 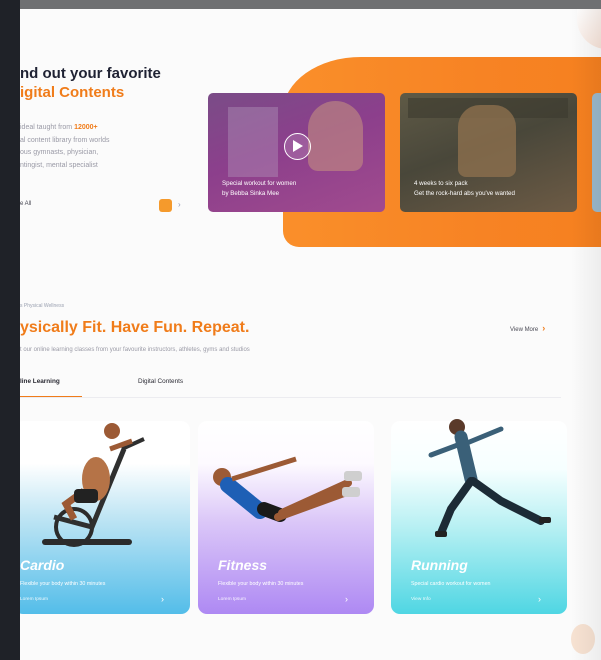 What do you see at coordinates (583, 639) in the screenshot?
I see `decor-shape-bottom` at bounding box center [583, 639].